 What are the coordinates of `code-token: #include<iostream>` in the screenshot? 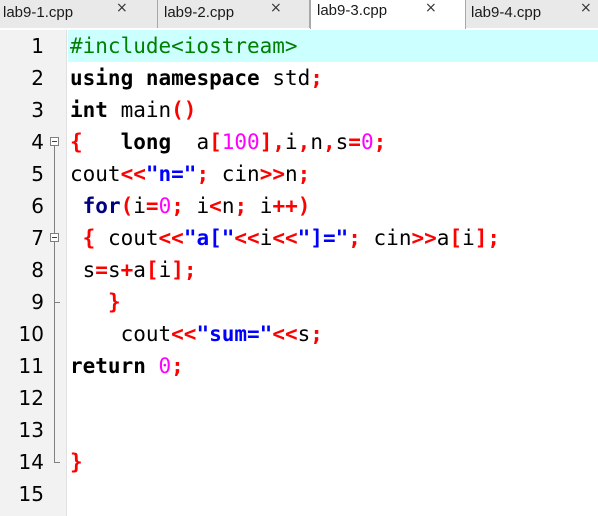 It's located at (184, 46).